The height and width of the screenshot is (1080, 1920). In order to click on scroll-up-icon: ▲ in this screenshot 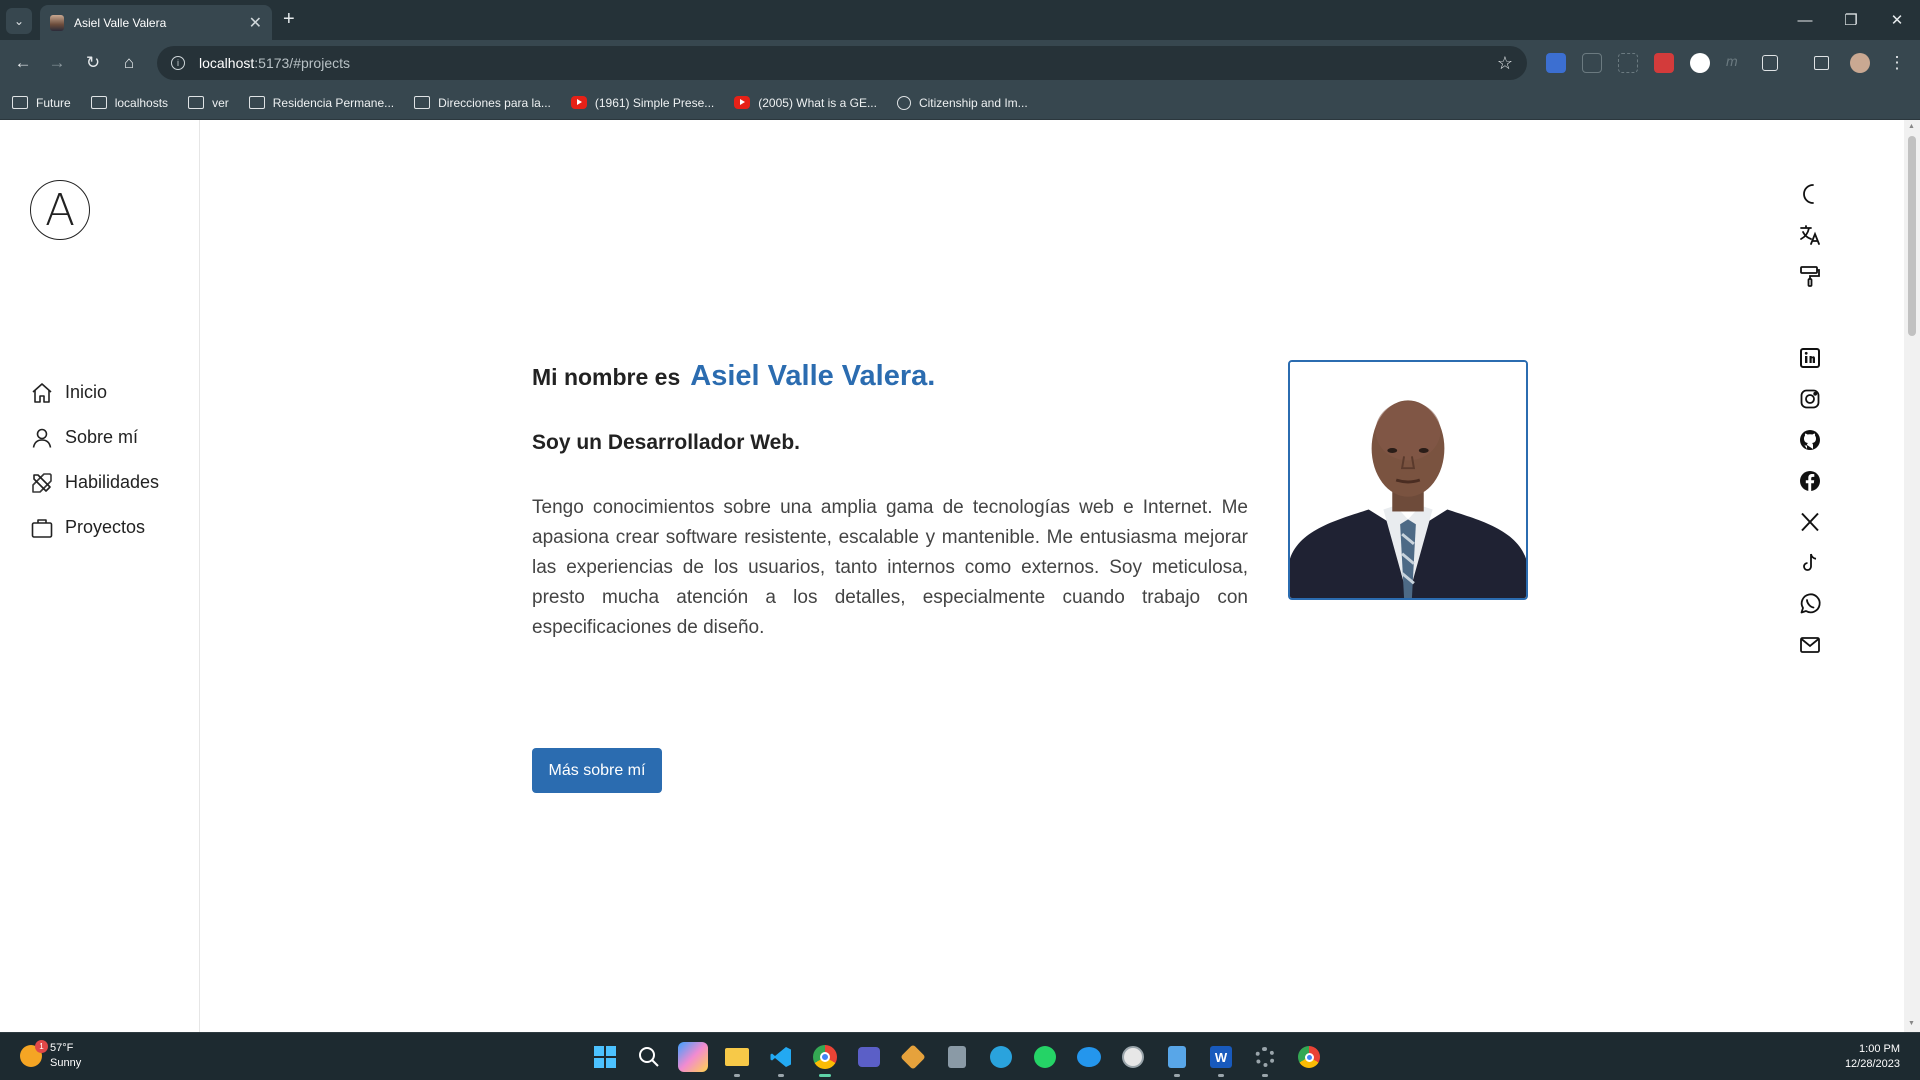, I will do `click(1911, 126)`.